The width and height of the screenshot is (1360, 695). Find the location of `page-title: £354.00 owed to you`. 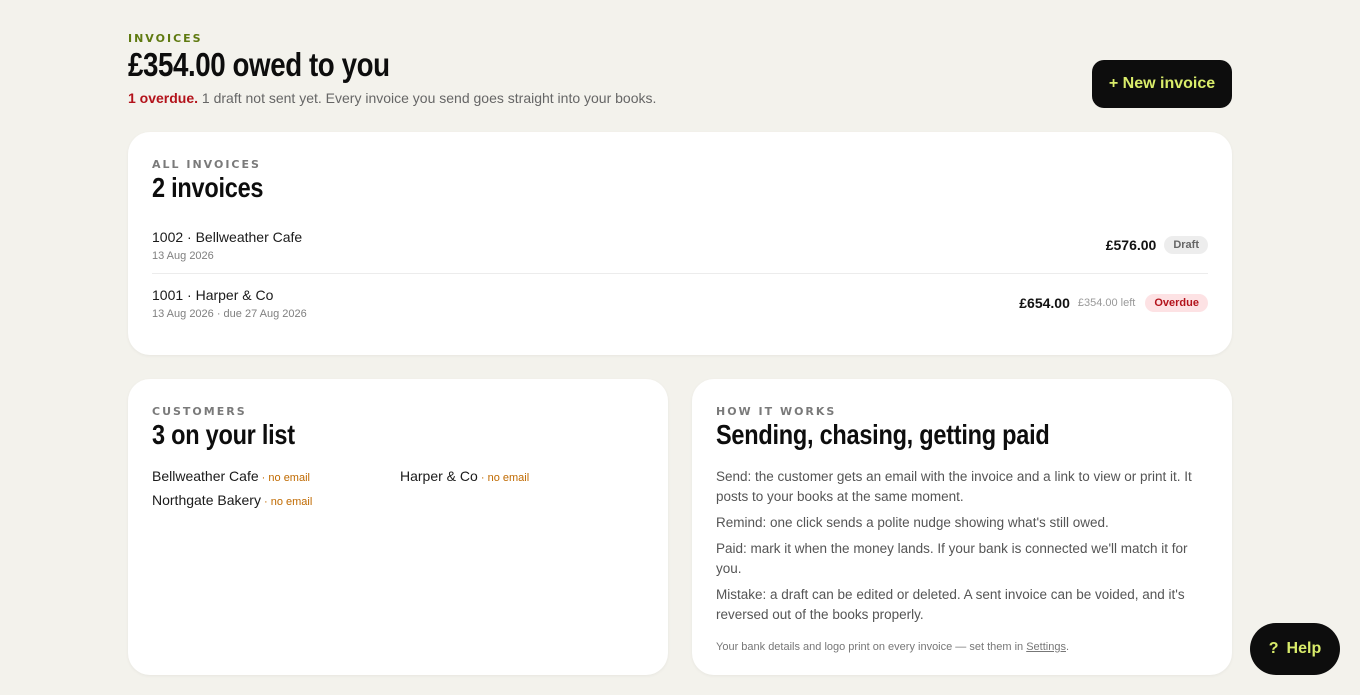

page-title: £354.00 owed to you is located at coordinates (259, 64).